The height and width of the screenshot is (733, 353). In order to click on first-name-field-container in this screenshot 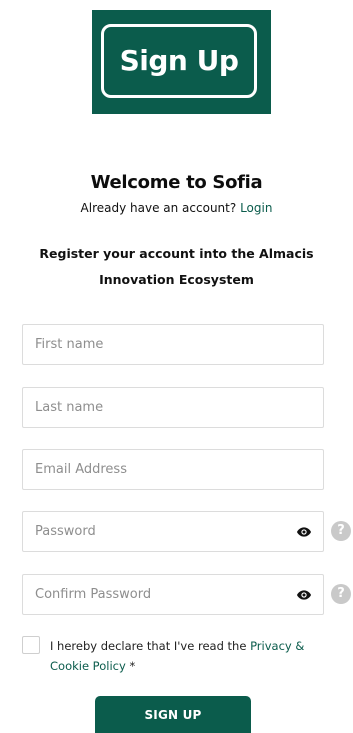, I will do `click(173, 344)`.